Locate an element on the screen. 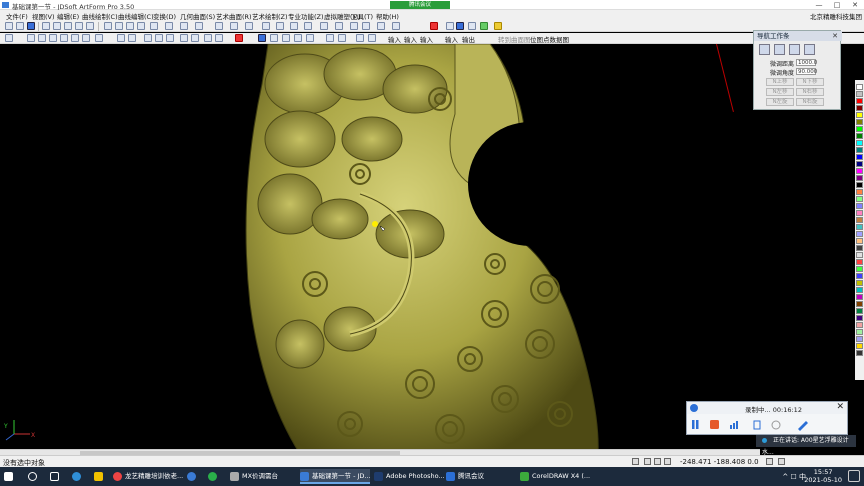 The width and height of the screenshot is (864, 486). status-snap2-icon is located at coordinates (781, 461).